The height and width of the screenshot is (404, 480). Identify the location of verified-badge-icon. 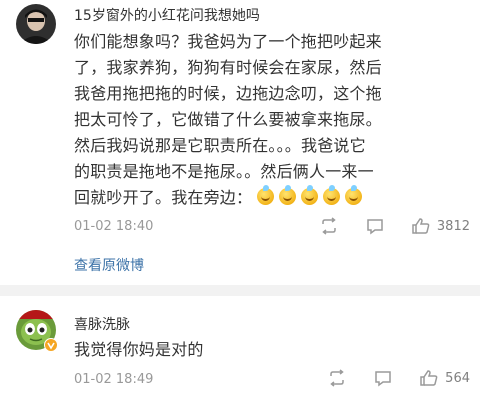
(51, 345).